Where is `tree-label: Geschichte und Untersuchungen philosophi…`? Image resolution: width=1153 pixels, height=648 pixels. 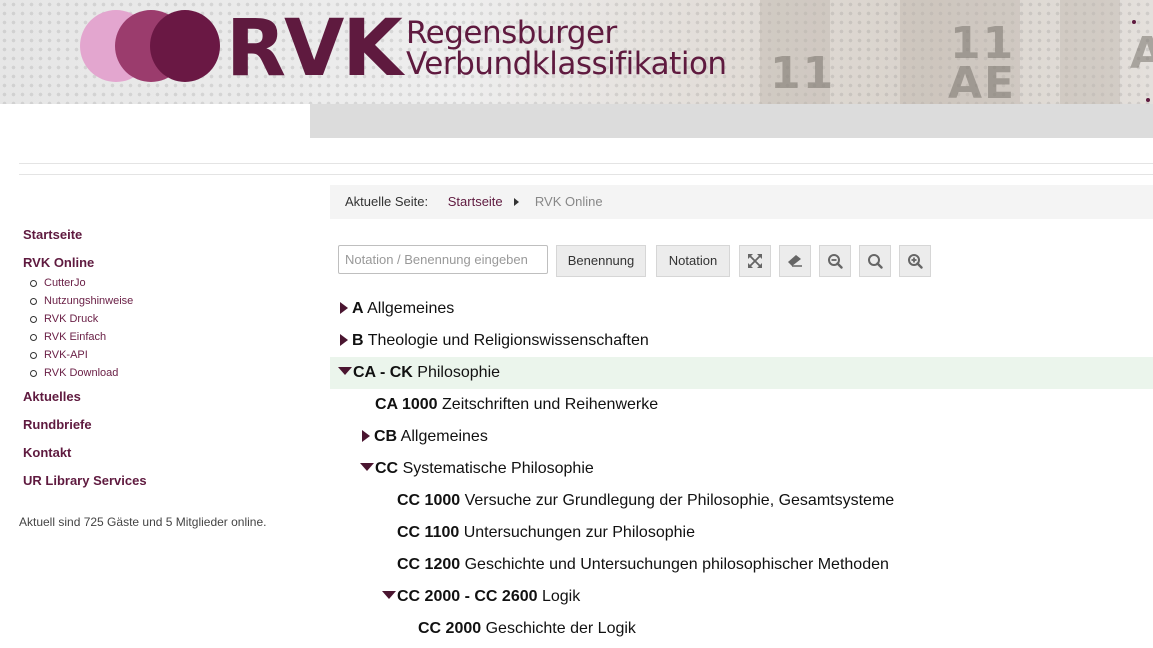 tree-label: Geschichte und Untersuchungen philosophi… is located at coordinates (676, 564).